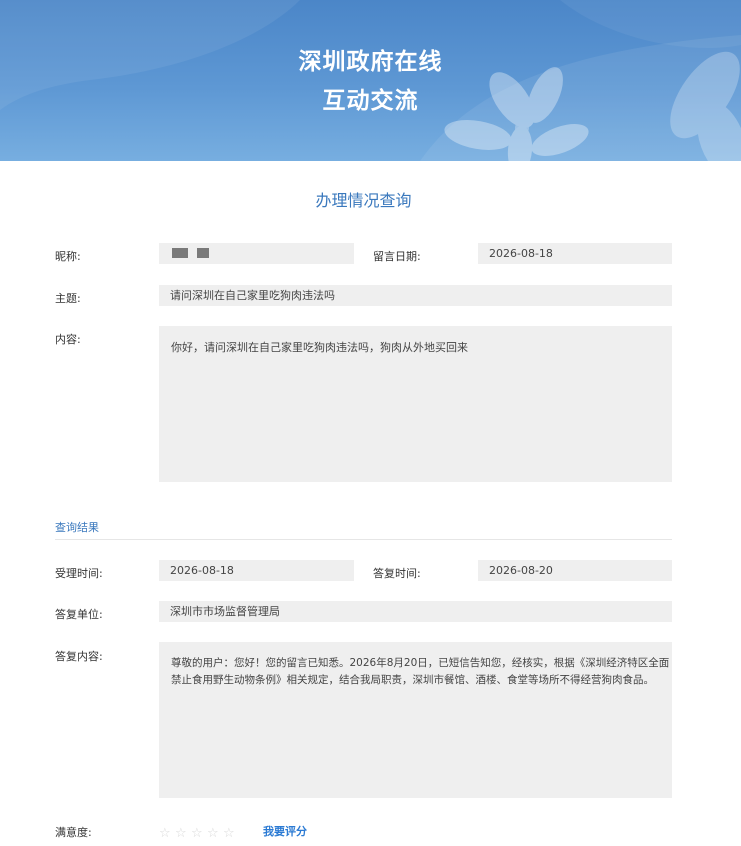  I want to click on accept-time-label: 受理时间:, so click(79, 573).